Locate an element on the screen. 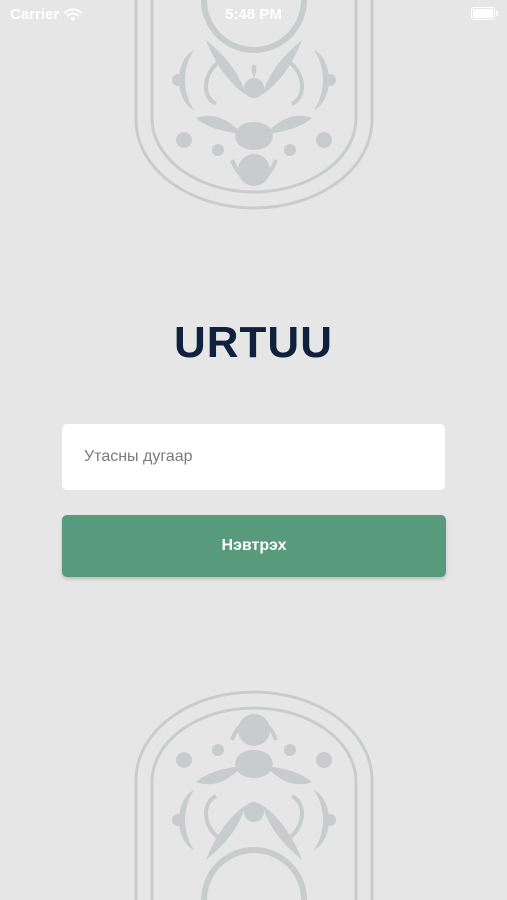  login-button: Нэвтрэх is located at coordinates (254, 546).